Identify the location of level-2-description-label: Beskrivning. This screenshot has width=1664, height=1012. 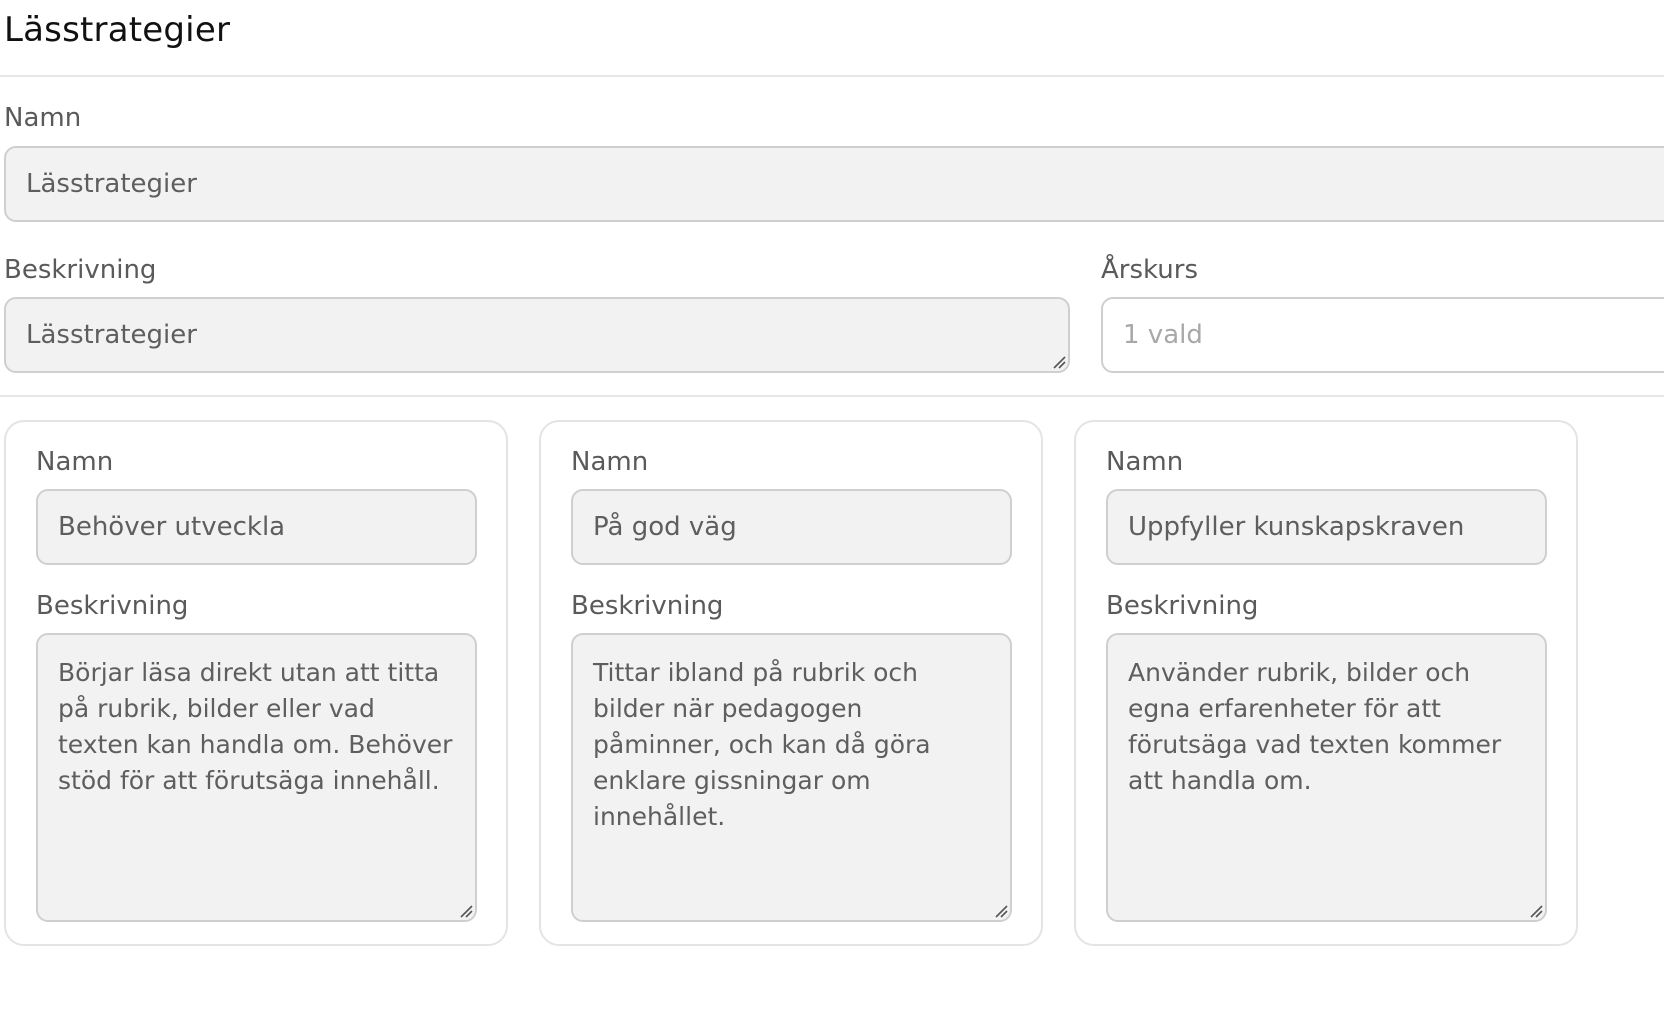
(647, 606).